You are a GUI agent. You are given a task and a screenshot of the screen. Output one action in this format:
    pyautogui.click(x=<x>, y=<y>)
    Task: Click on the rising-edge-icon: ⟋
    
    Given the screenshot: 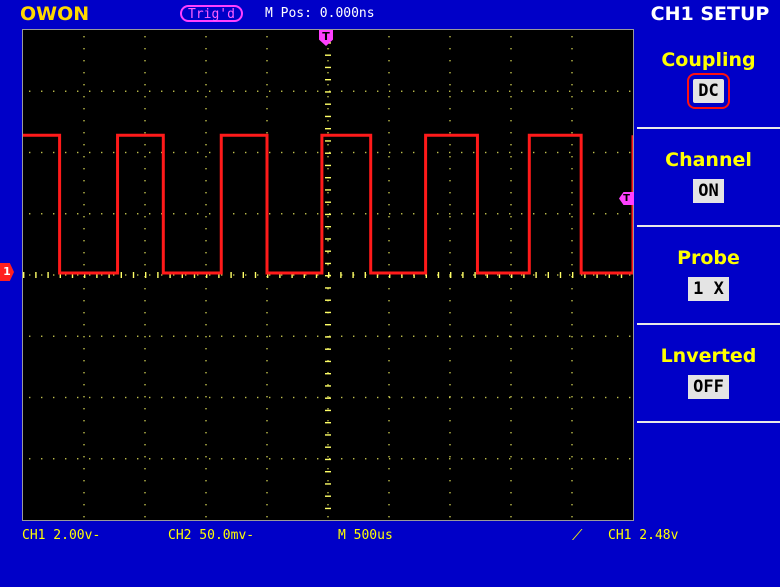 What is the action you would take?
    pyautogui.click(x=577, y=535)
    